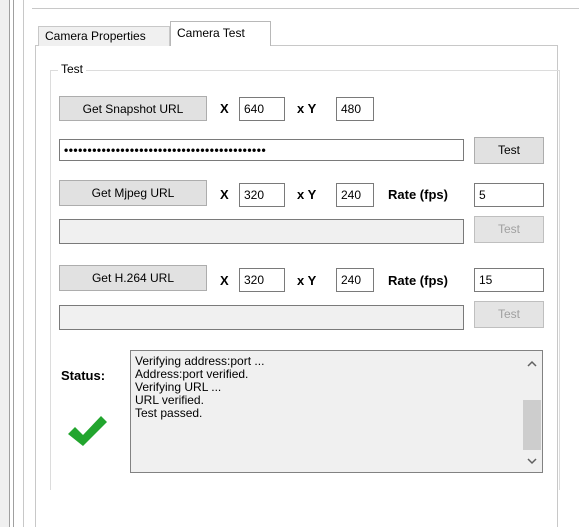 This screenshot has height=527, width=579. Describe the element at coordinates (72, 69) in the screenshot. I see `group-title: Test` at that location.